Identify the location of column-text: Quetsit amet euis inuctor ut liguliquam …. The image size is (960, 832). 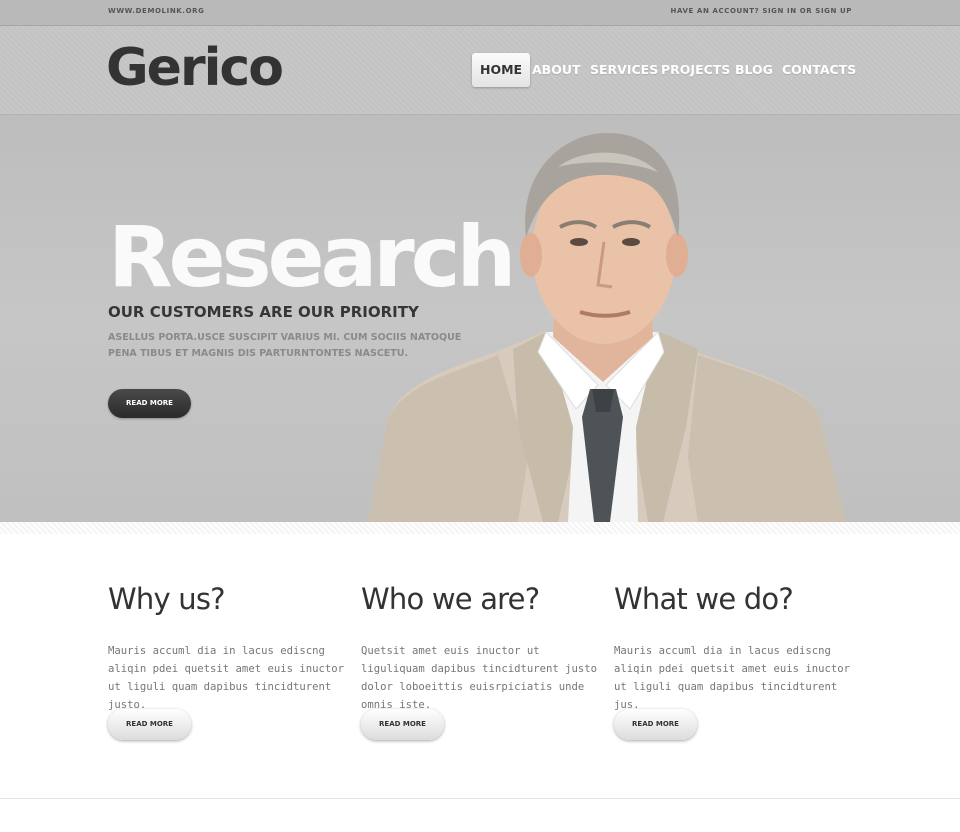
(479, 678).